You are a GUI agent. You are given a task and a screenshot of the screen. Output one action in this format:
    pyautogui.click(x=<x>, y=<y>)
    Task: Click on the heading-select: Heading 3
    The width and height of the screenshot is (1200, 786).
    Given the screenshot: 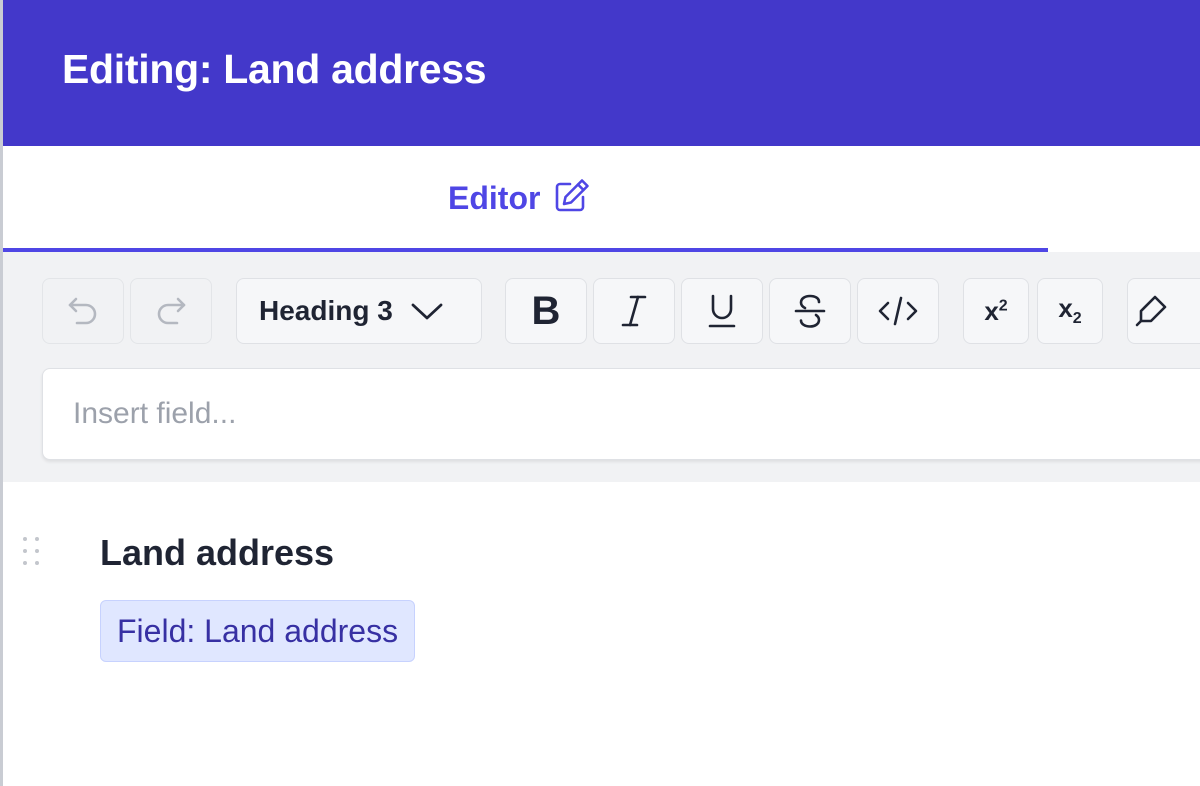 What is the action you would take?
    pyautogui.click(x=359, y=311)
    